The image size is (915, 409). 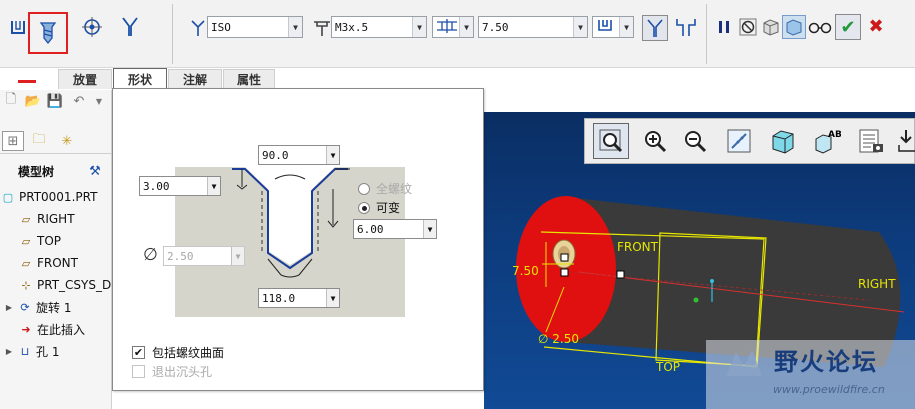 I want to click on favorites-tab-icon: ✳, so click(x=67, y=141).